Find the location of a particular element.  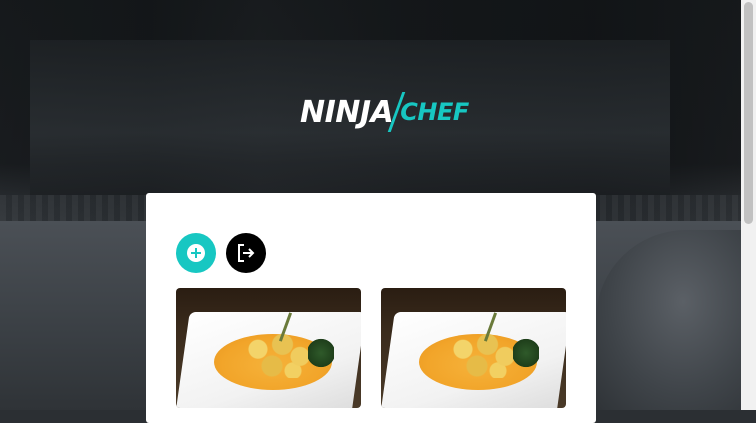

logout-icon is located at coordinates (246, 253).